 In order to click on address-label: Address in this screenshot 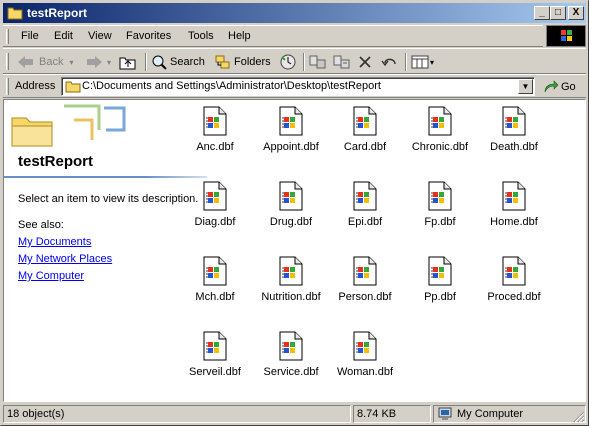, I will do `click(35, 86)`.